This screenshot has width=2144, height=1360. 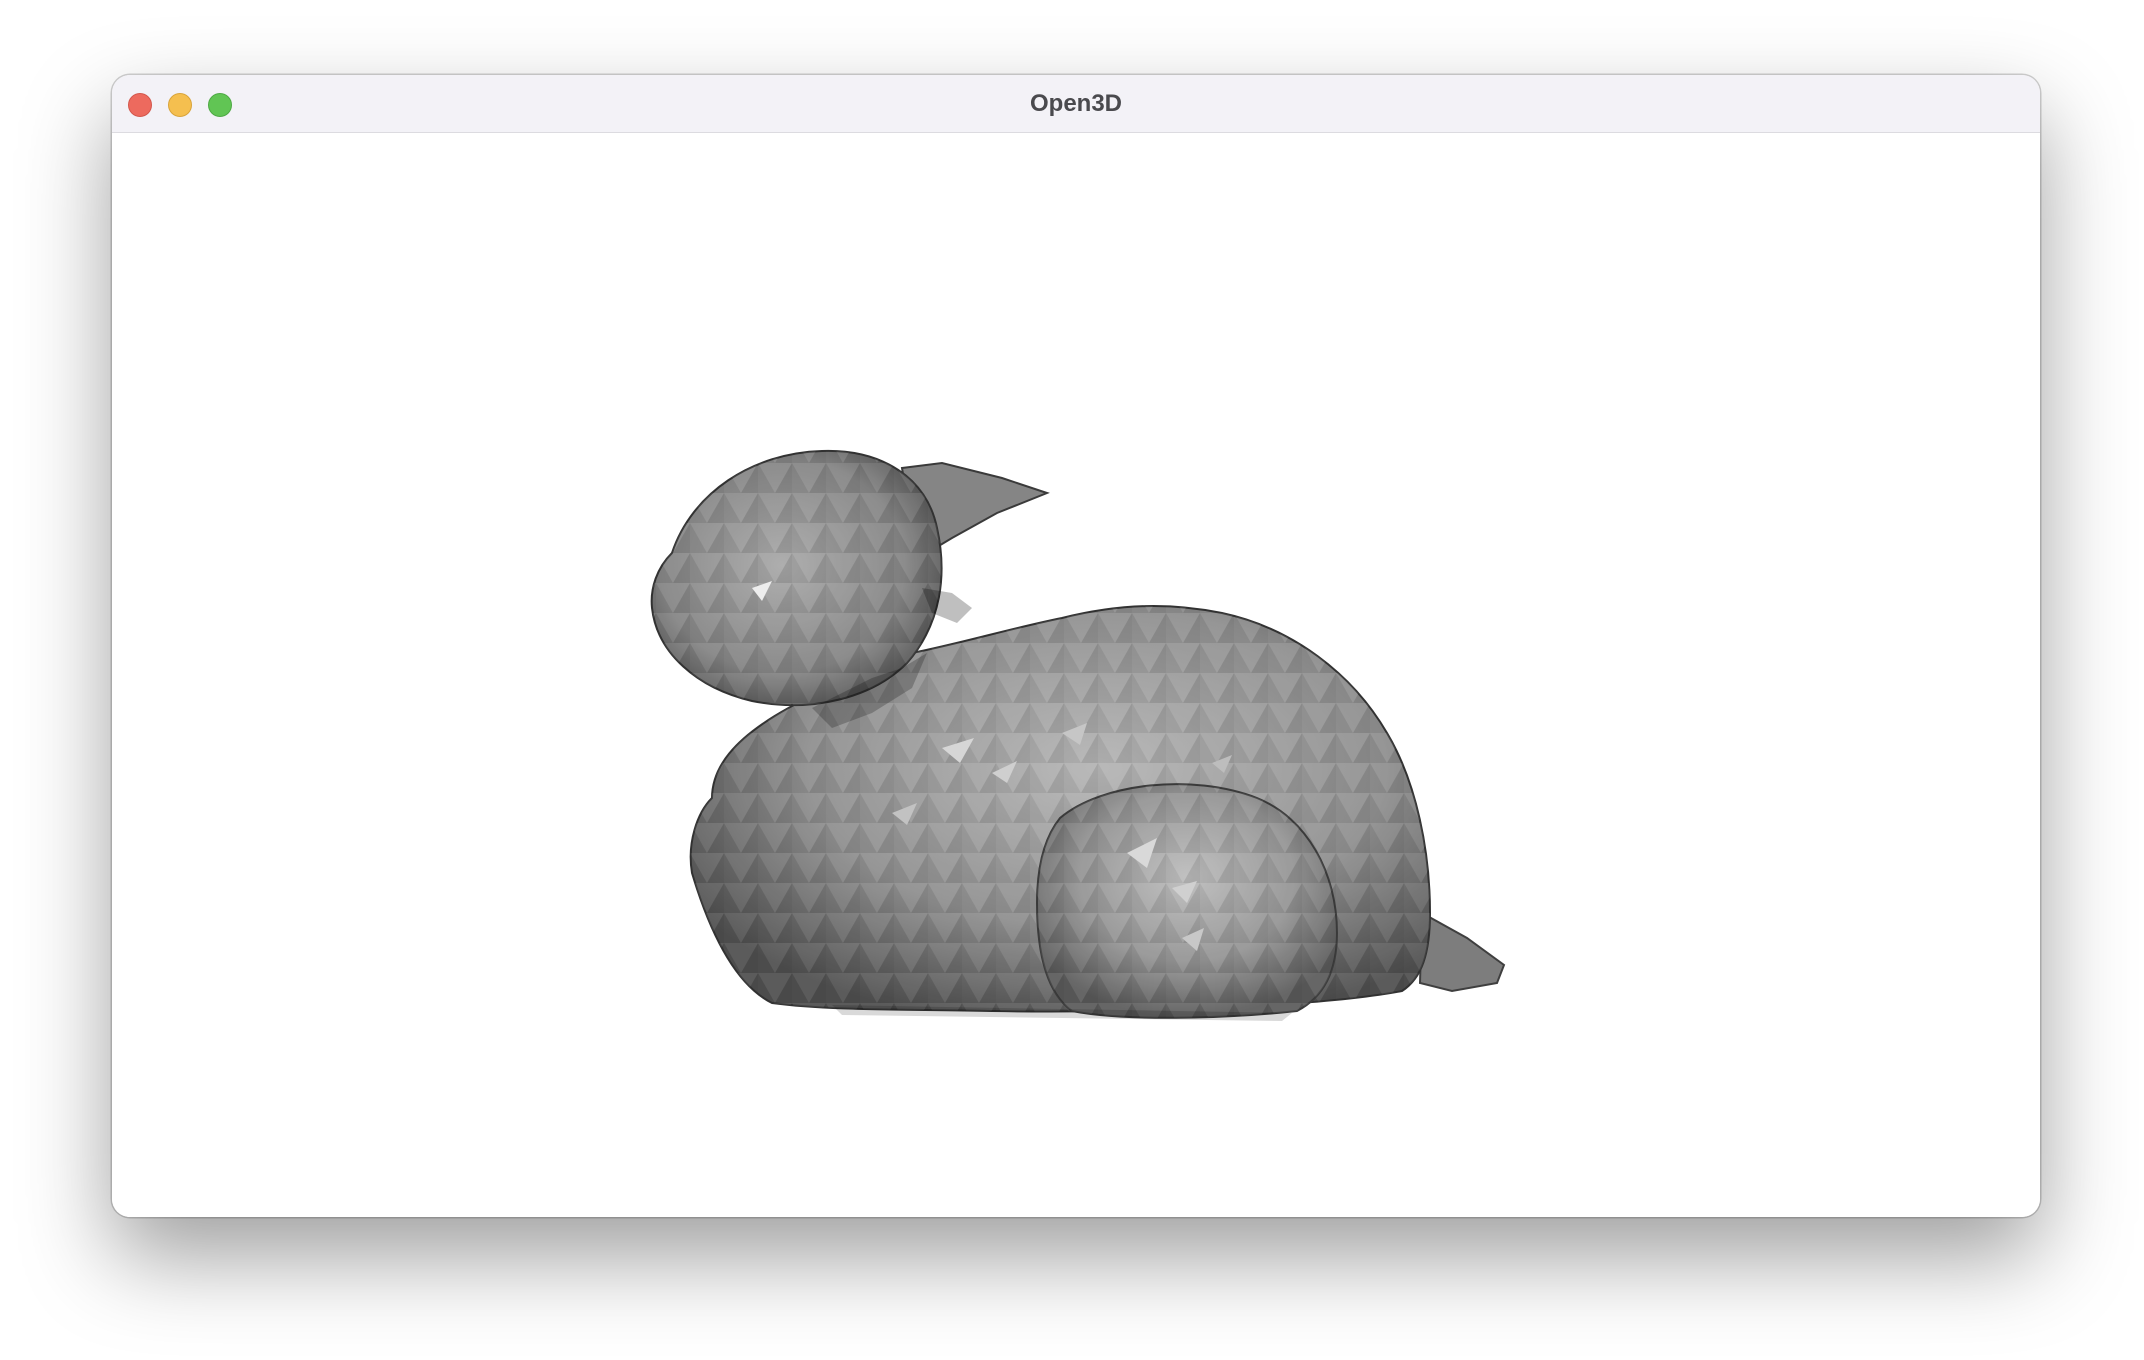 I want to click on window-title: Open3D, so click(x=1075, y=103).